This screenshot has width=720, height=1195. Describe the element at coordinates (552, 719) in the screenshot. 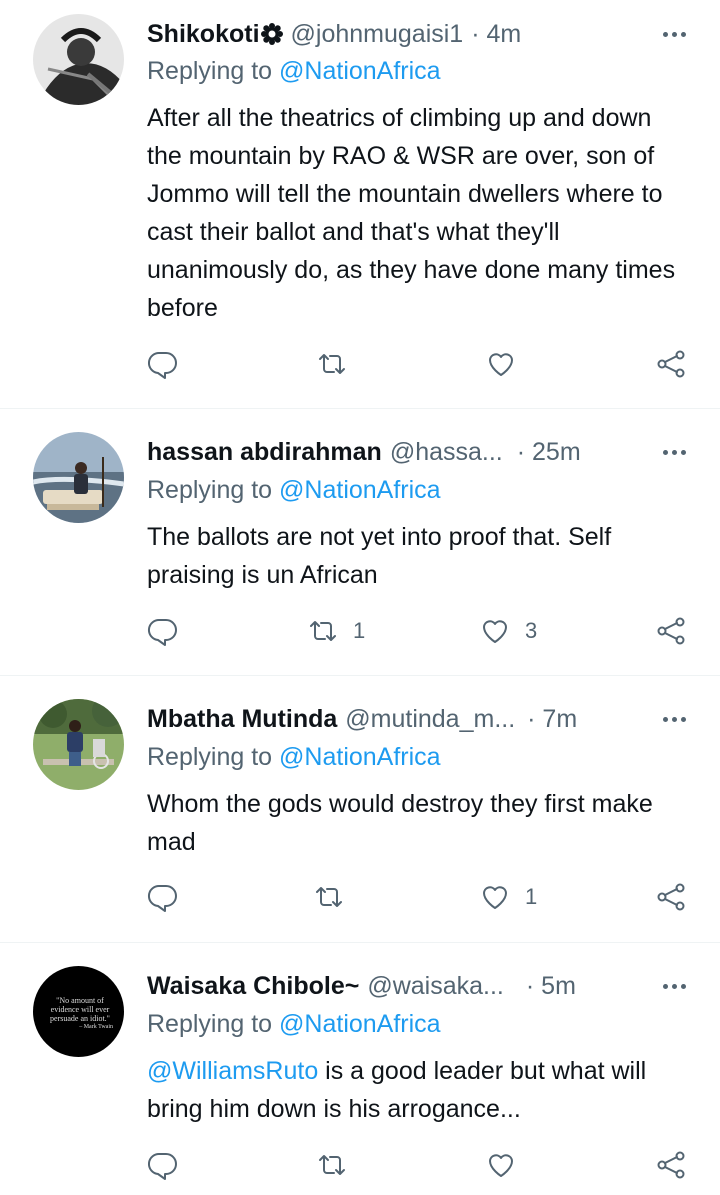

I see `timestamp: · 7m` at that location.